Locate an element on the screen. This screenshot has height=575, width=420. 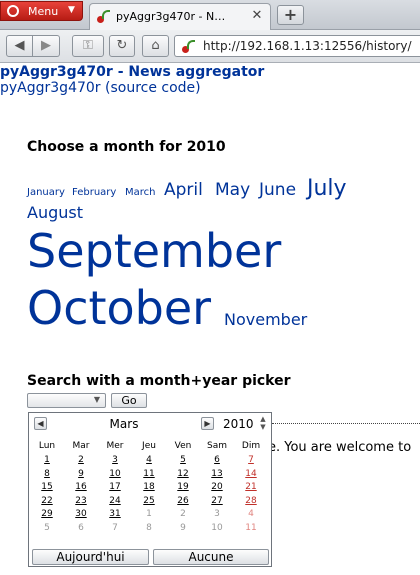
calendar-day: 17 is located at coordinates (115, 487).